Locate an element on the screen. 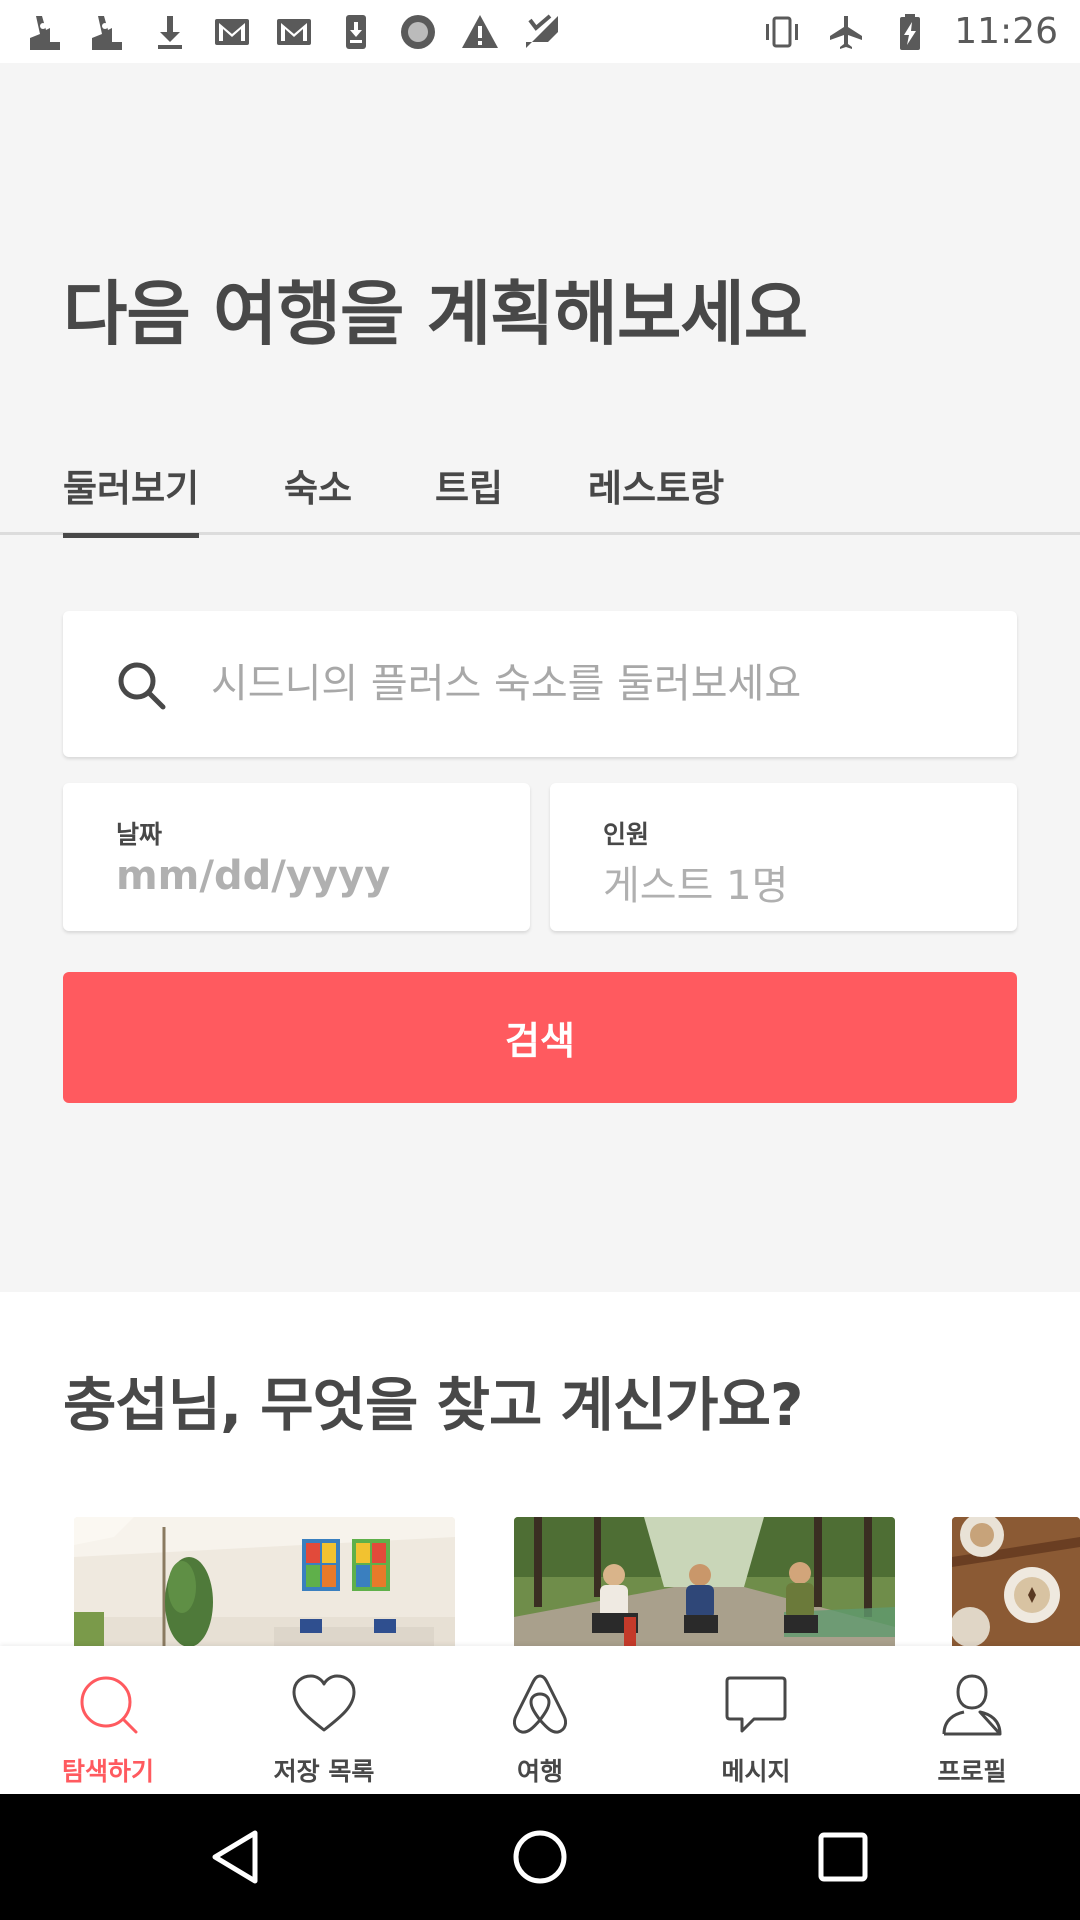 Image resolution: width=1080 pixels, height=1920 pixels. tab-bar: 둘러보기 숙소 트립 레스토랑 is located at coordinates (540, 490).